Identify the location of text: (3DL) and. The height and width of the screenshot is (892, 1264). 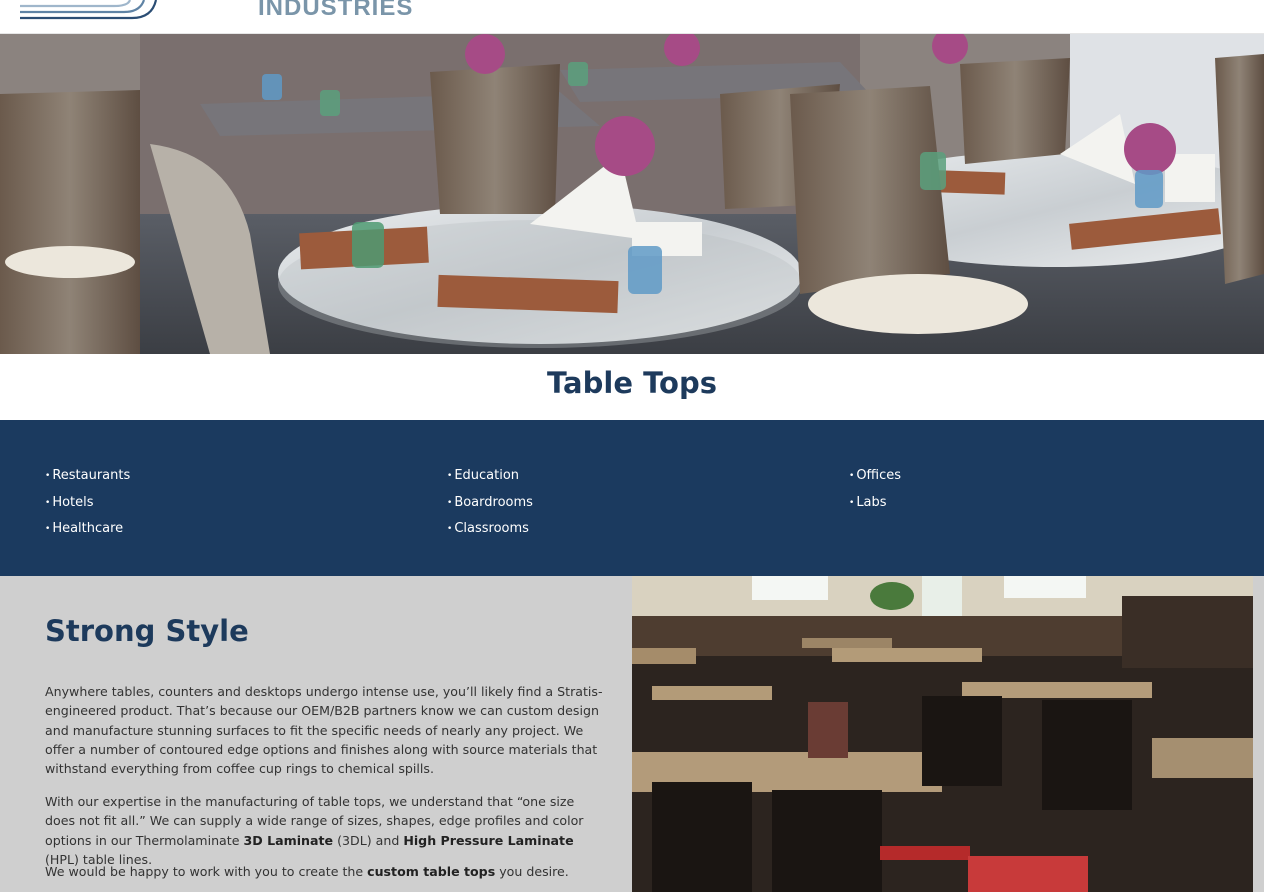
(368, 840).